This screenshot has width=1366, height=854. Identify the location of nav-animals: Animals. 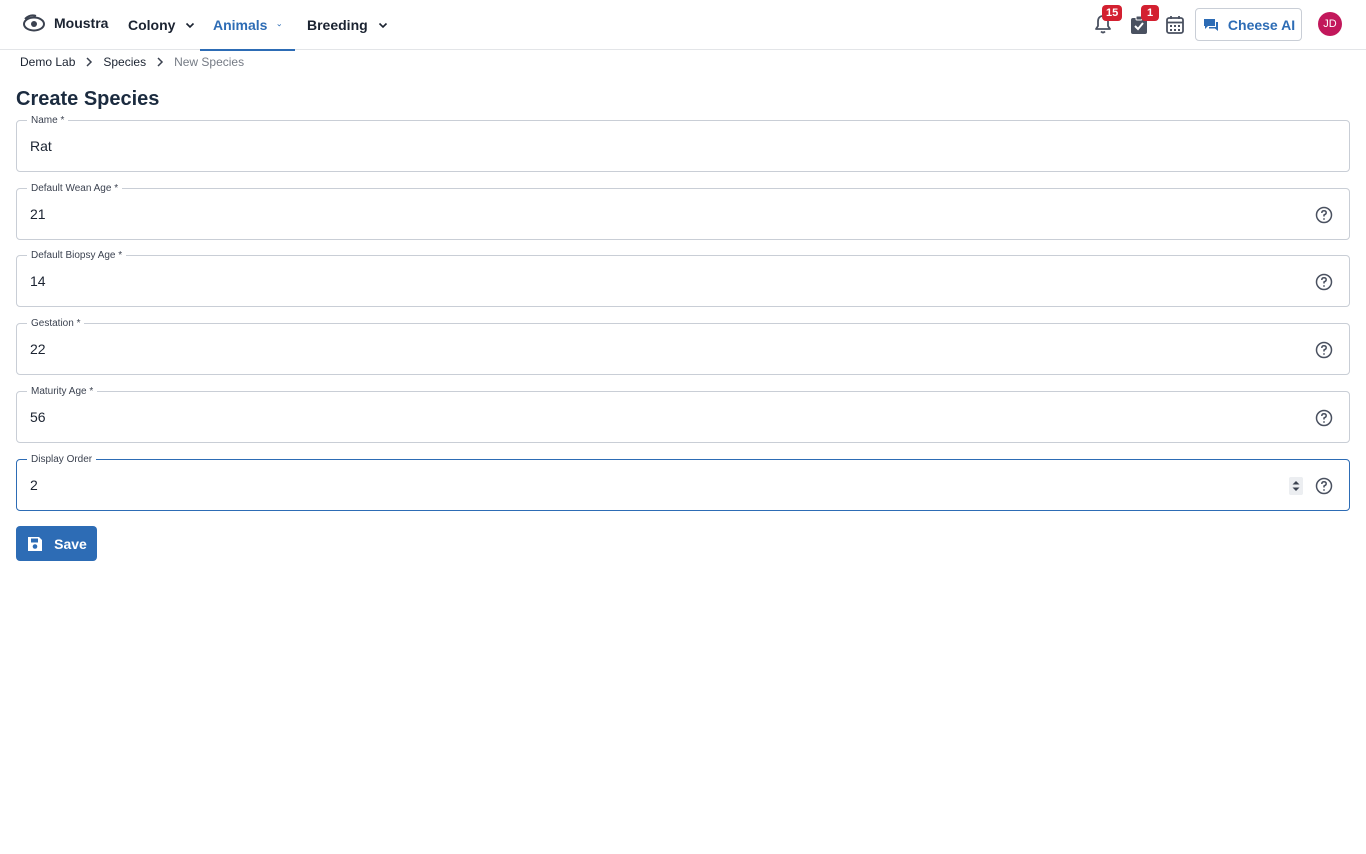
(247, 25).